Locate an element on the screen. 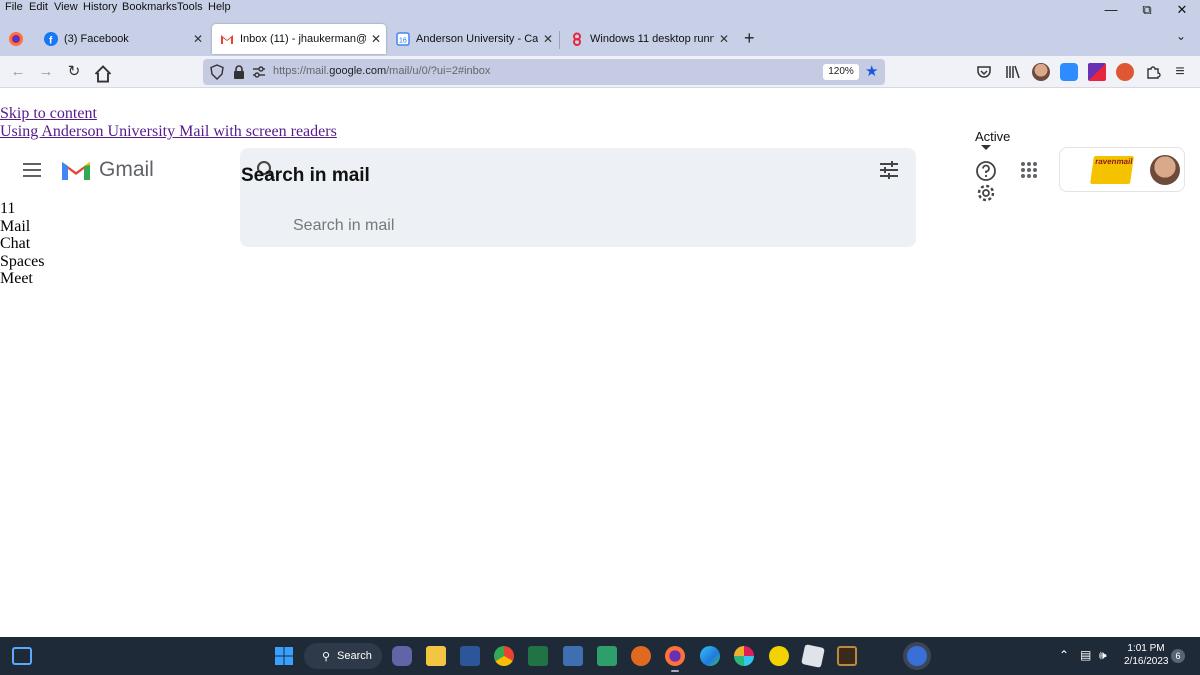  clock-date: 2/16/2023 is located at coordinates (1146, 661).